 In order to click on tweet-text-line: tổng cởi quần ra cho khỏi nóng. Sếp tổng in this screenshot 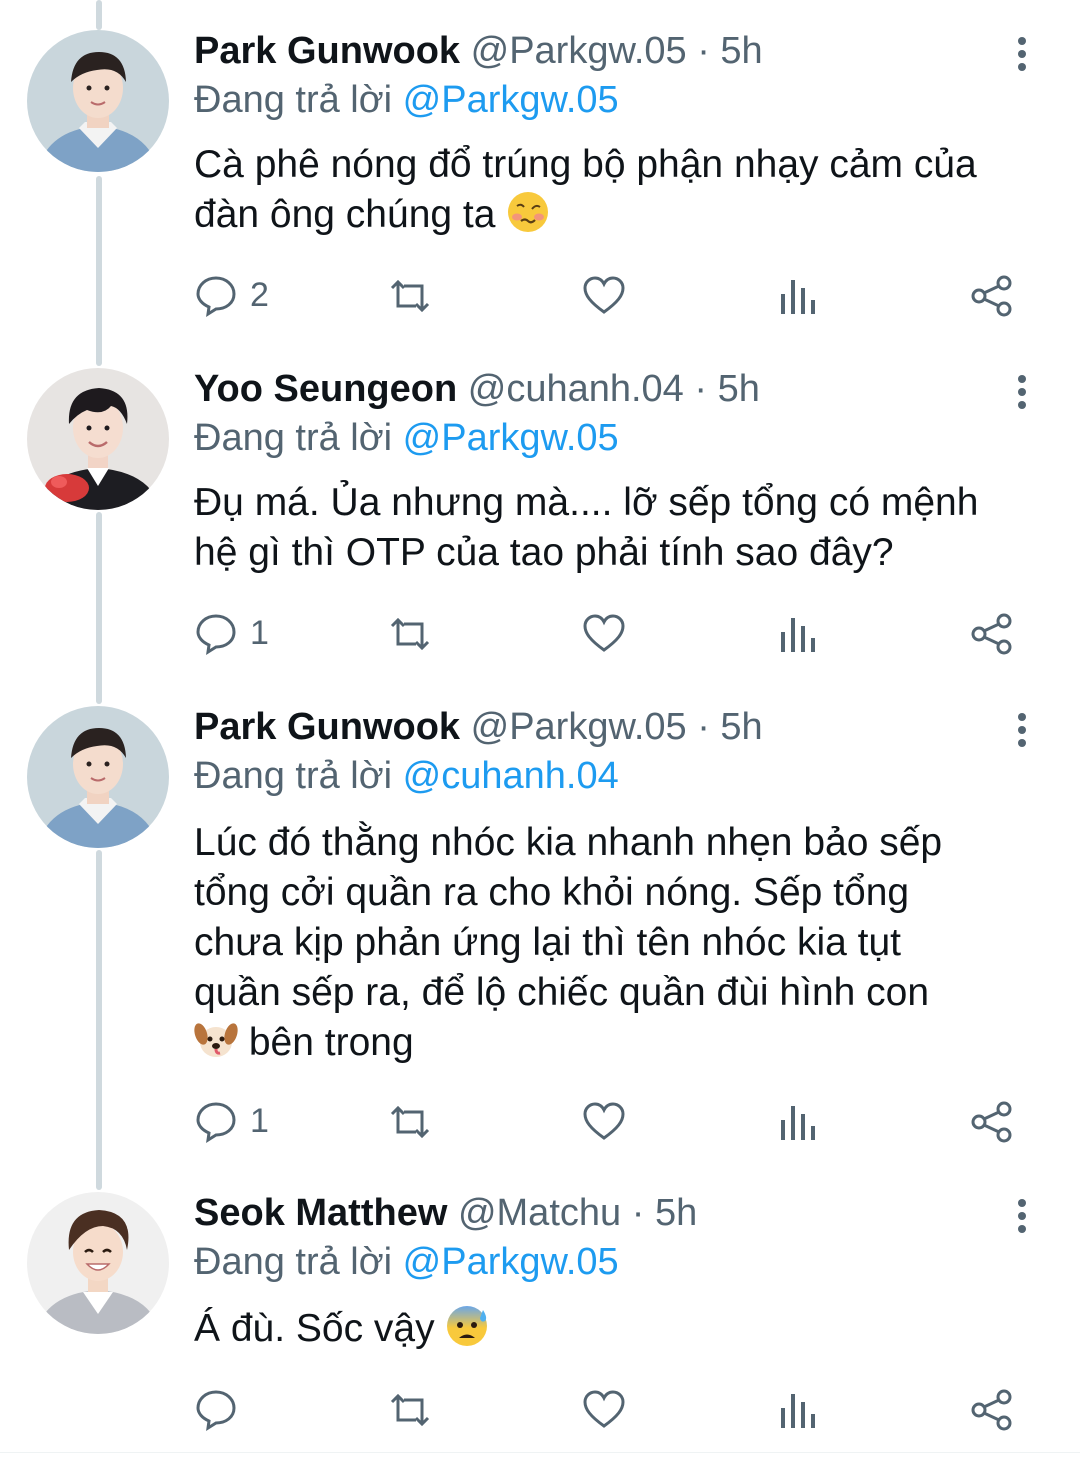, I will do `click(552, 892)`.